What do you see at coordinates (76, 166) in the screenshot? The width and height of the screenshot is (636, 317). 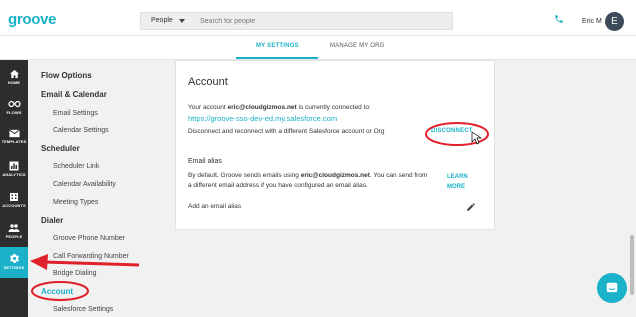 I see `sidebar-item-scheduler-link: Scheduler Link` at bounding box center [76, 166].